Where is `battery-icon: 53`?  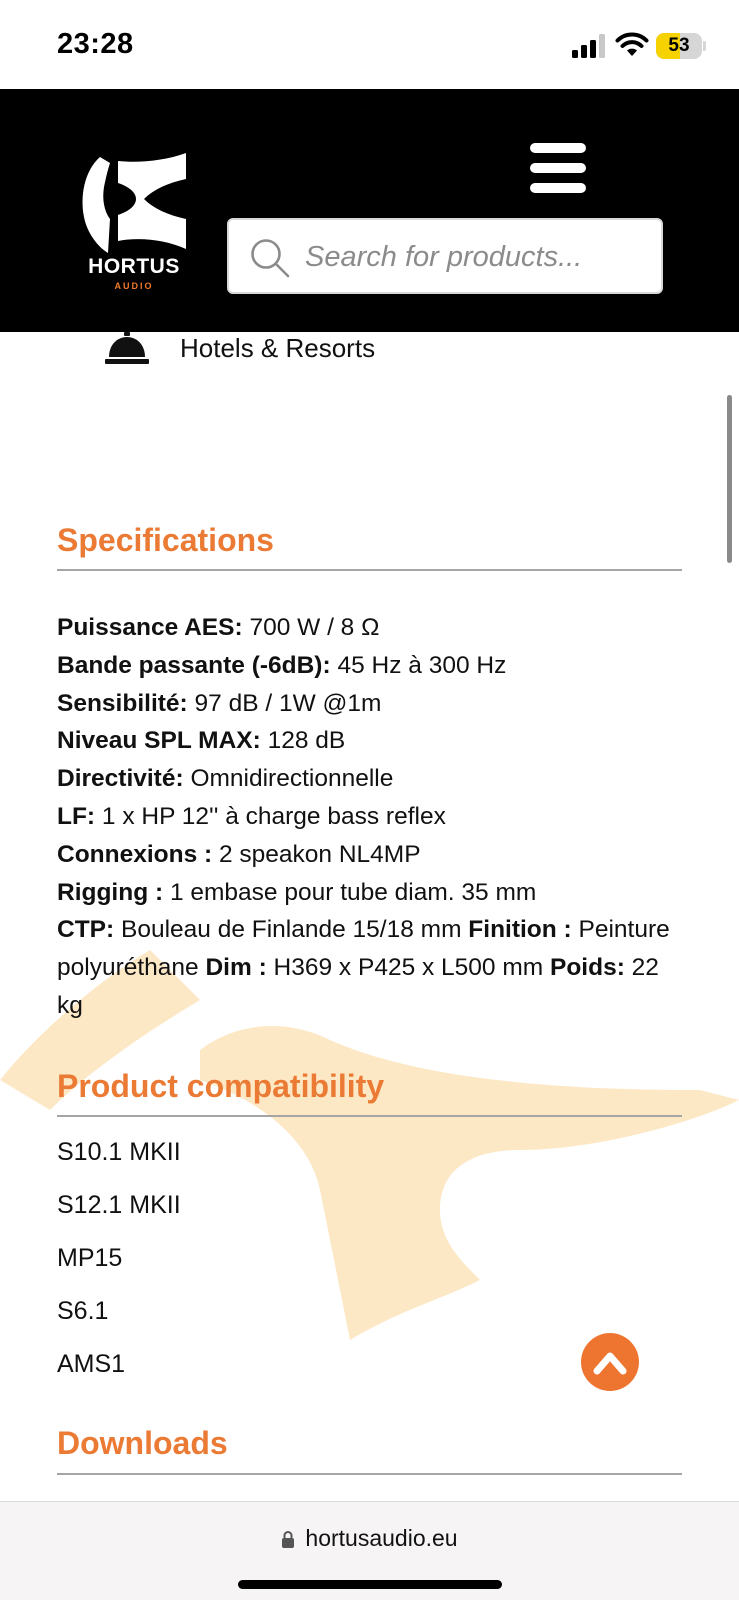 battery-icon: 53 is located at coordinates (679, 46).